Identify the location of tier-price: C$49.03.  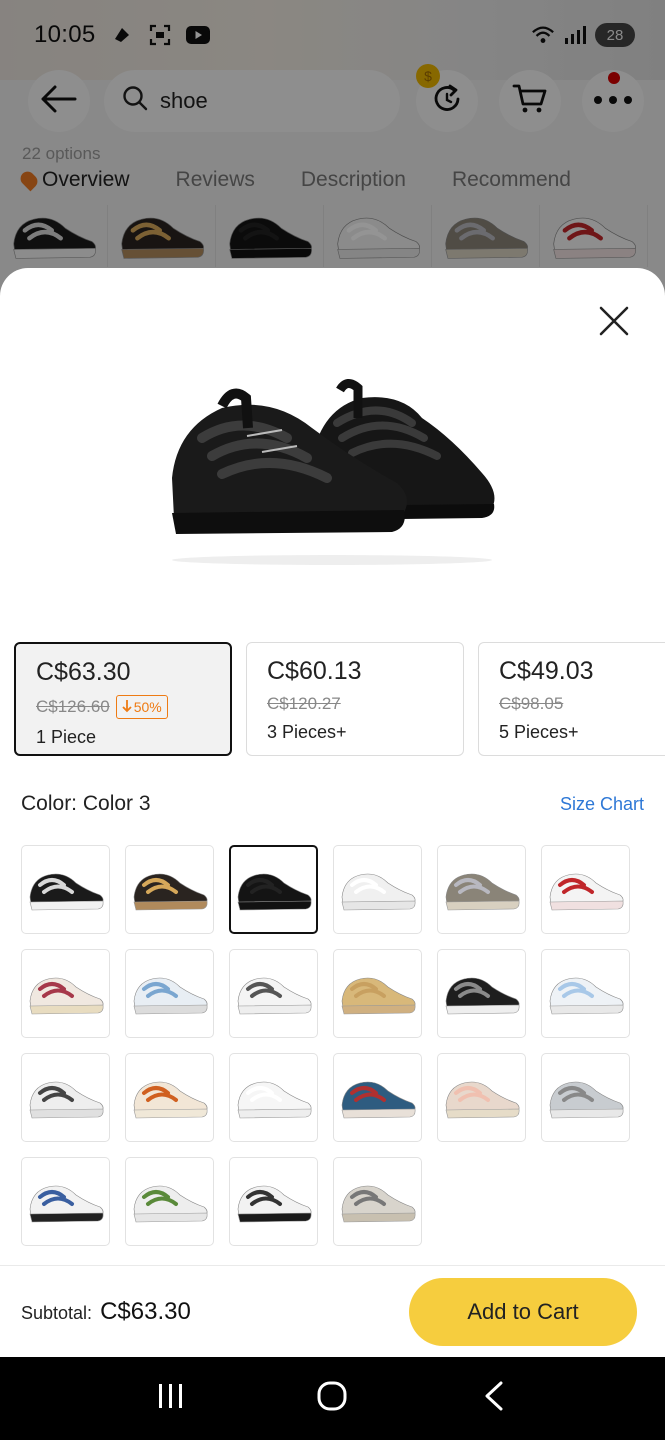
(546, 671).